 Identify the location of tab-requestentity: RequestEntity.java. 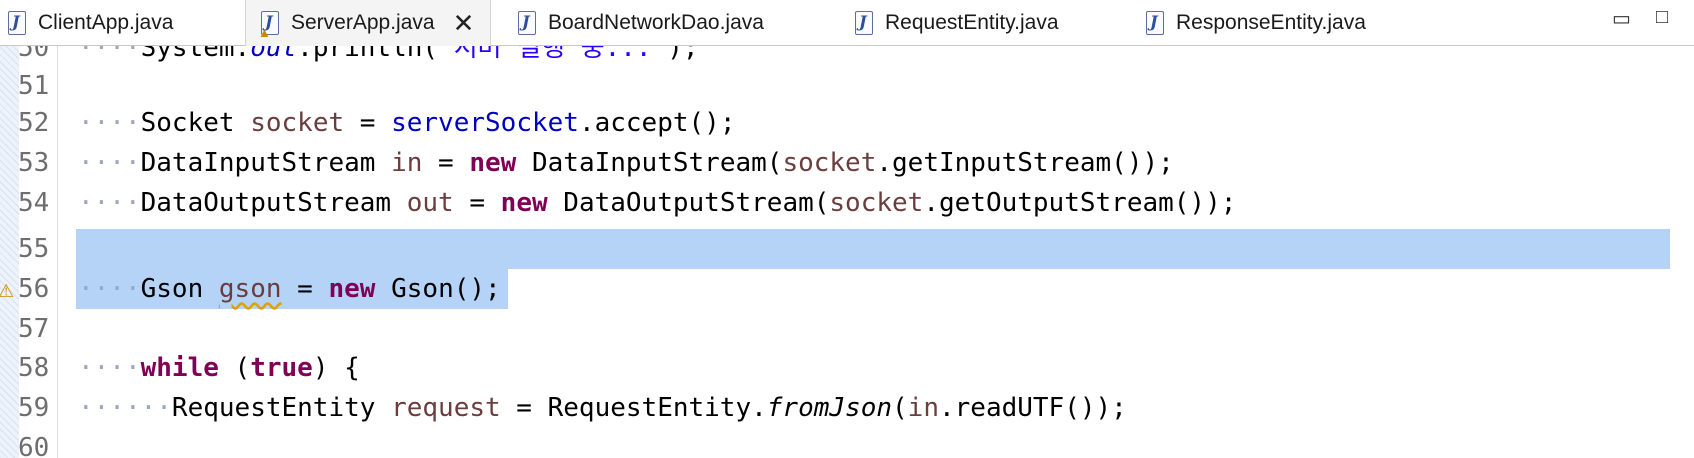
(957, 23).